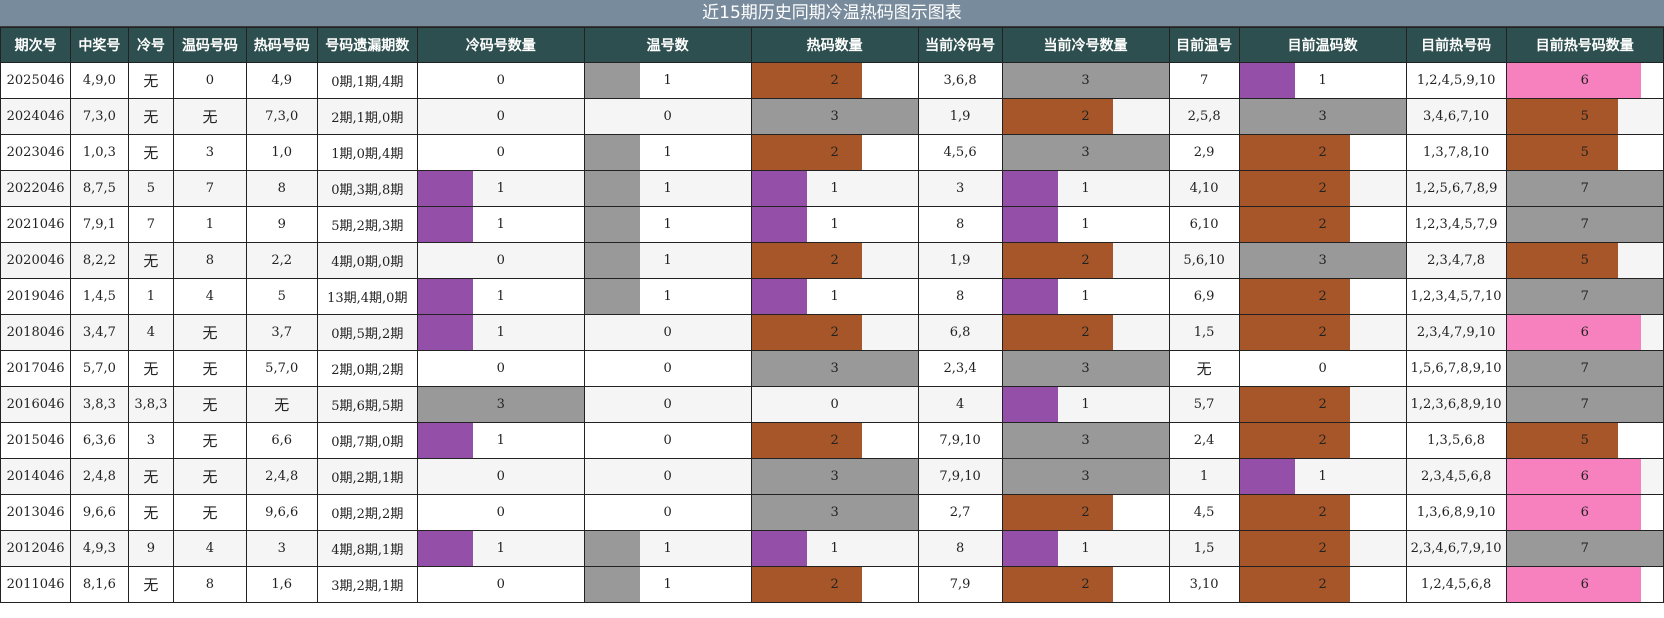 The height and width of the screenshot is (618, 1664). What do you see at coordinates (1085, 45) in the screenshot?
I see `cur-cold-count-header: 当前冷号数量` at bounding box center [1085, 45].